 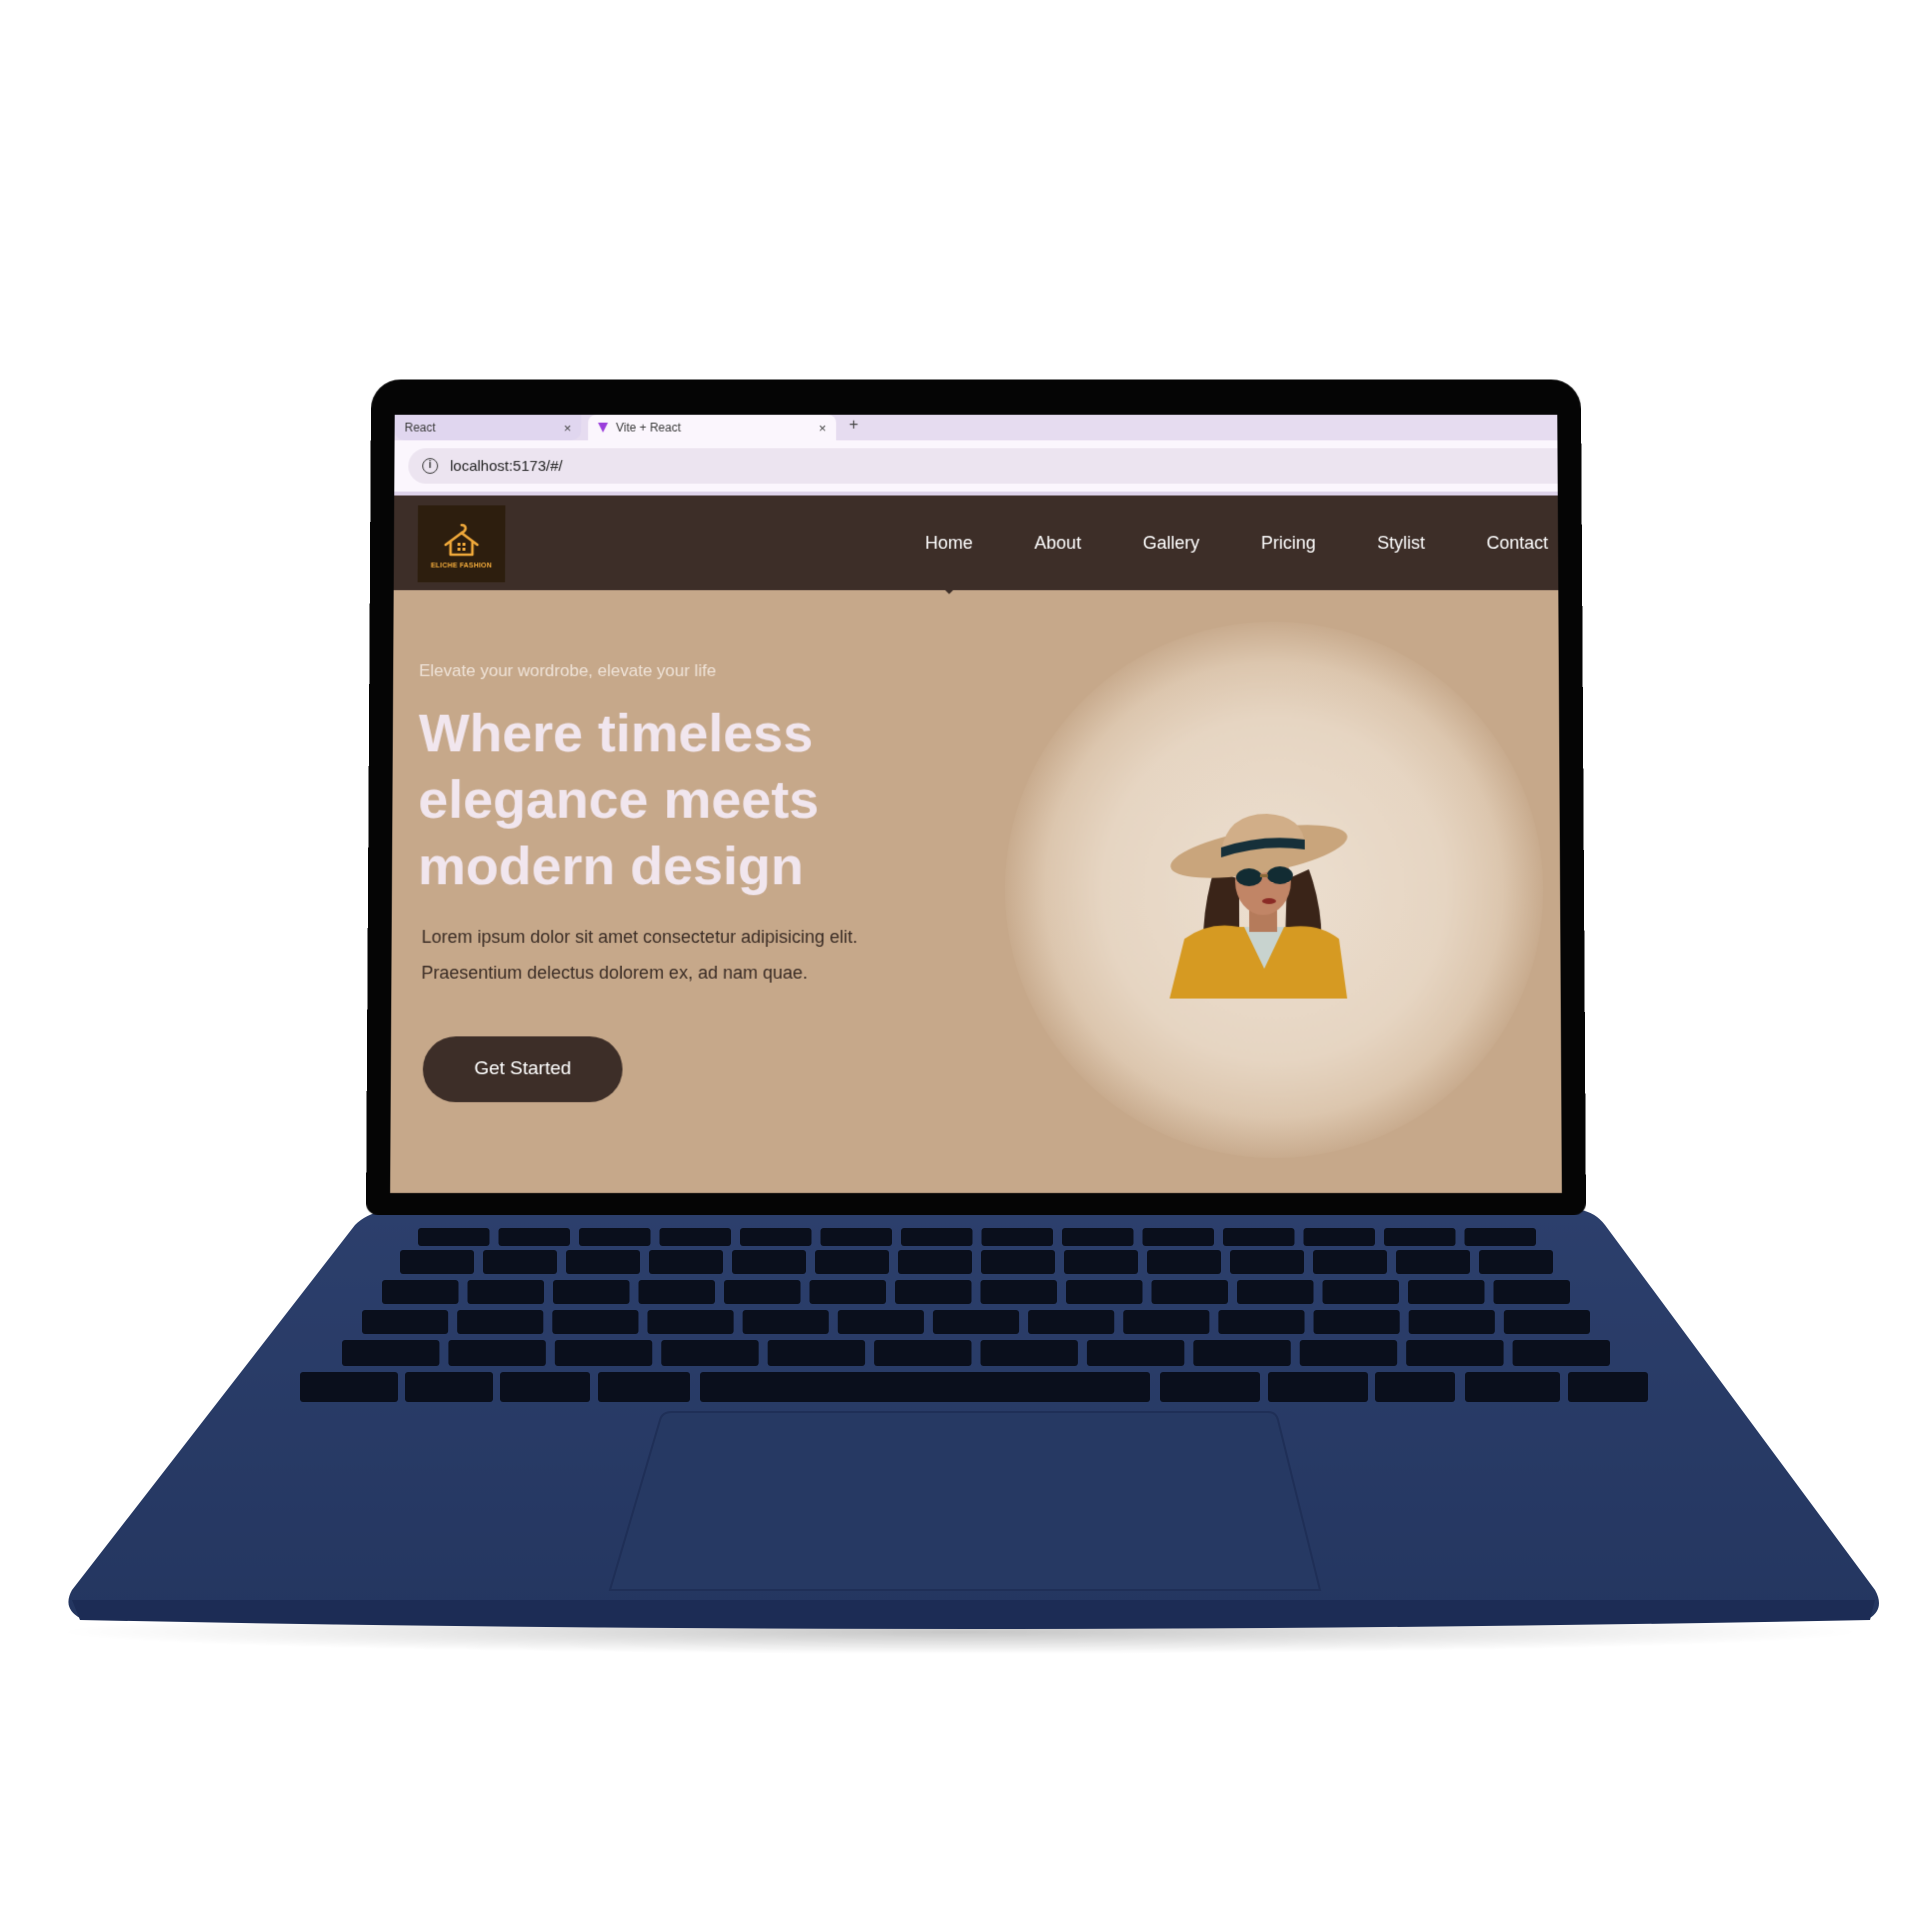 What do you see at coordinates (420, 427) in the screenshot?
I see `tab-label: React` at bounding box center [420, 427].